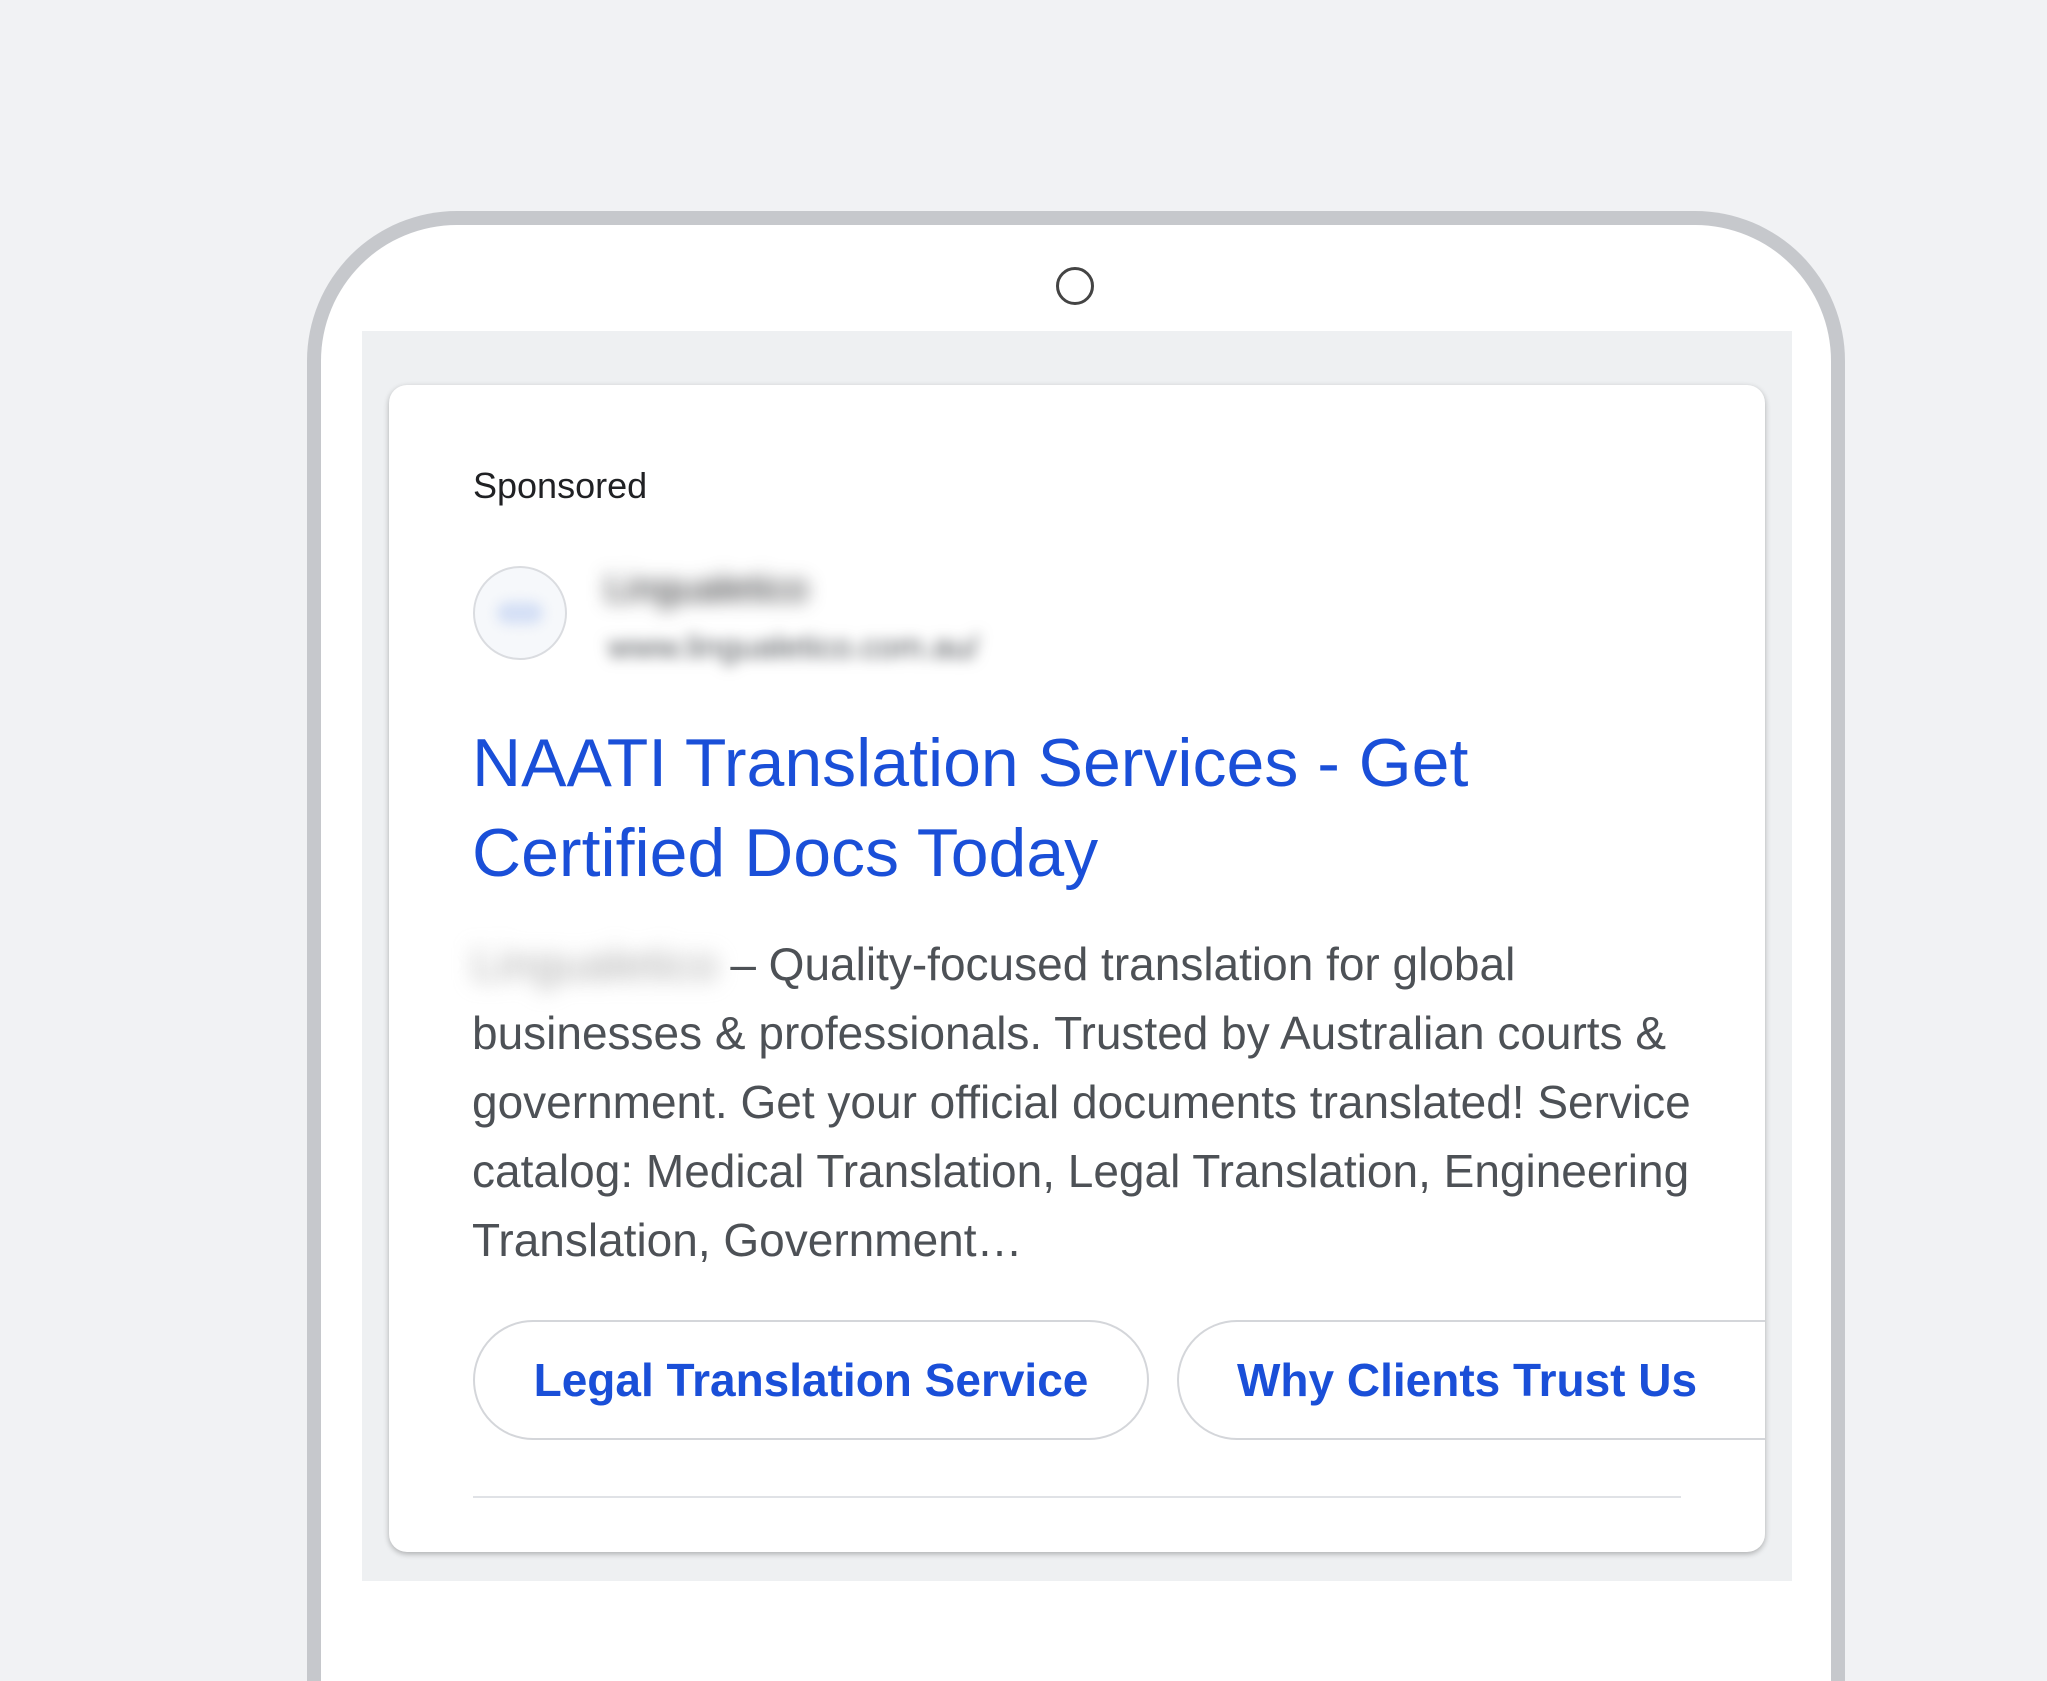 The height and width of the screenshot is (1681, 2047). I want to click on advertiser-name: Lingualetico, so click(706, 589).